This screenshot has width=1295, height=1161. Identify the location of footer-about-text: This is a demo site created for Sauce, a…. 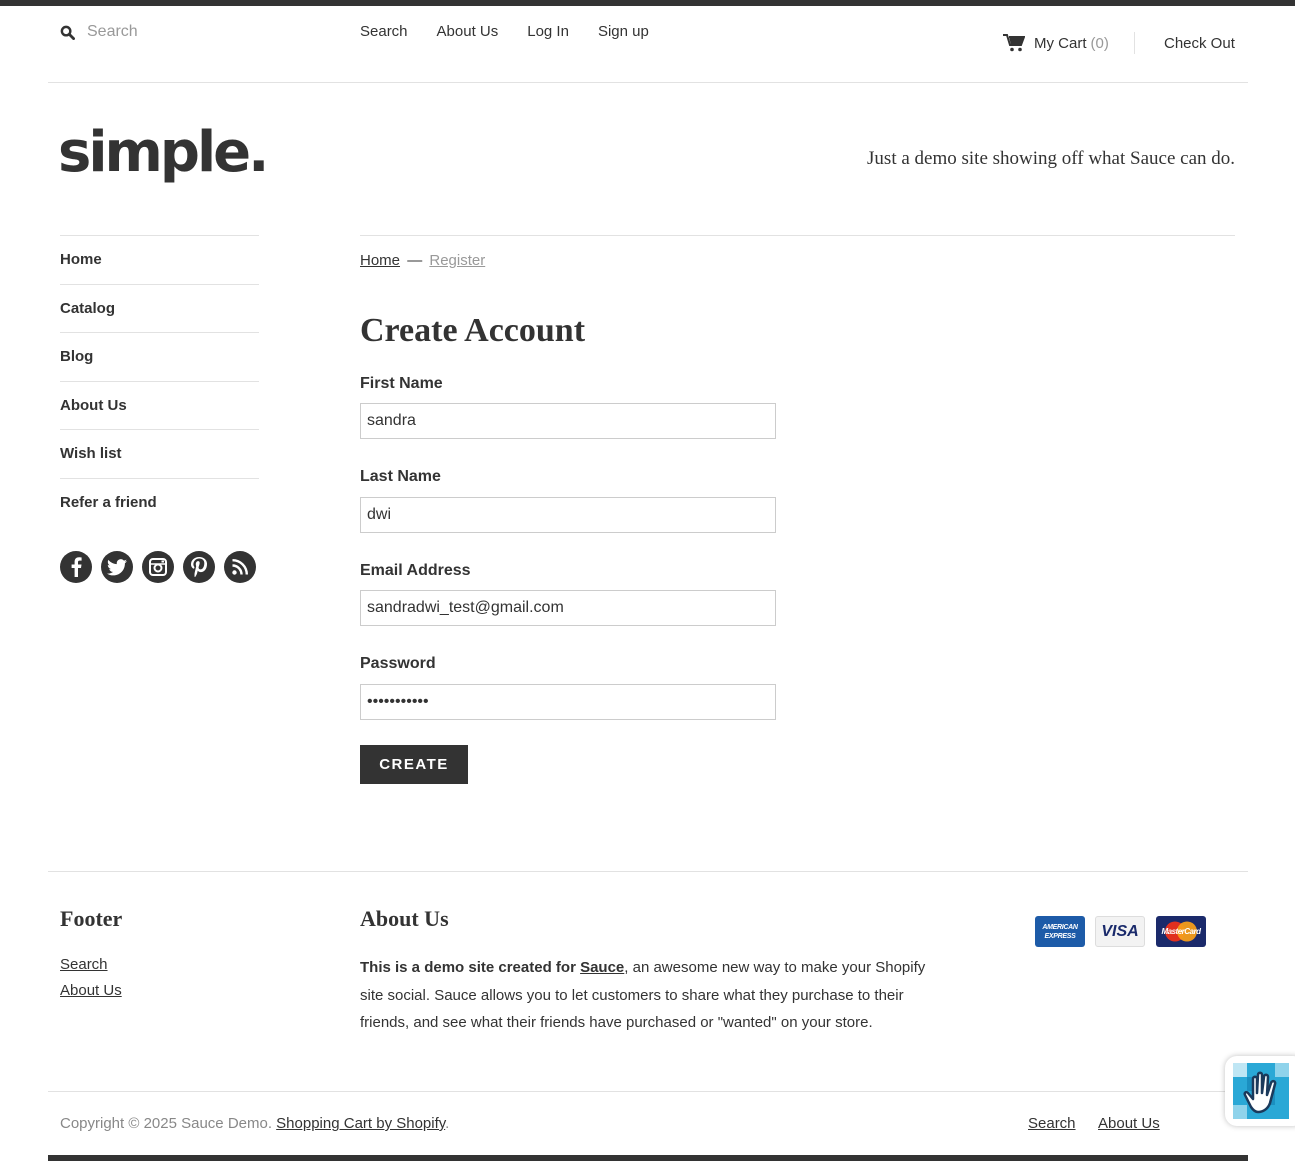
(650, 995).